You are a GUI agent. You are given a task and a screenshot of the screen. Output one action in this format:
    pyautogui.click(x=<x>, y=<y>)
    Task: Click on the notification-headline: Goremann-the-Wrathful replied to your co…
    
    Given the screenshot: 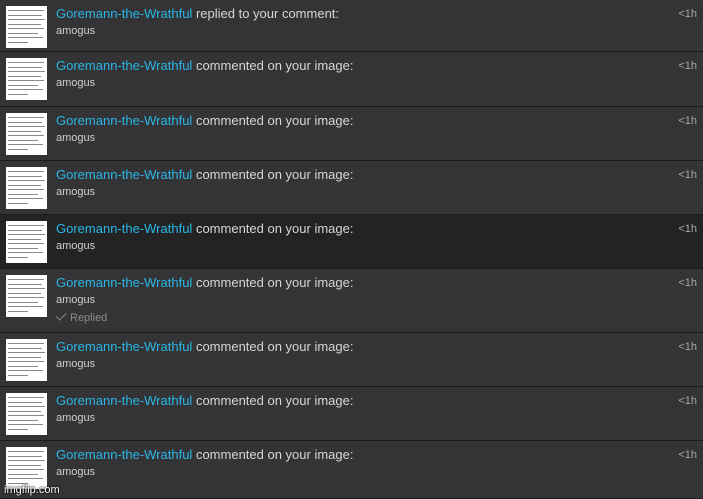 What is the action you would take?
    pyautogui.click(x=197, y=13)
    